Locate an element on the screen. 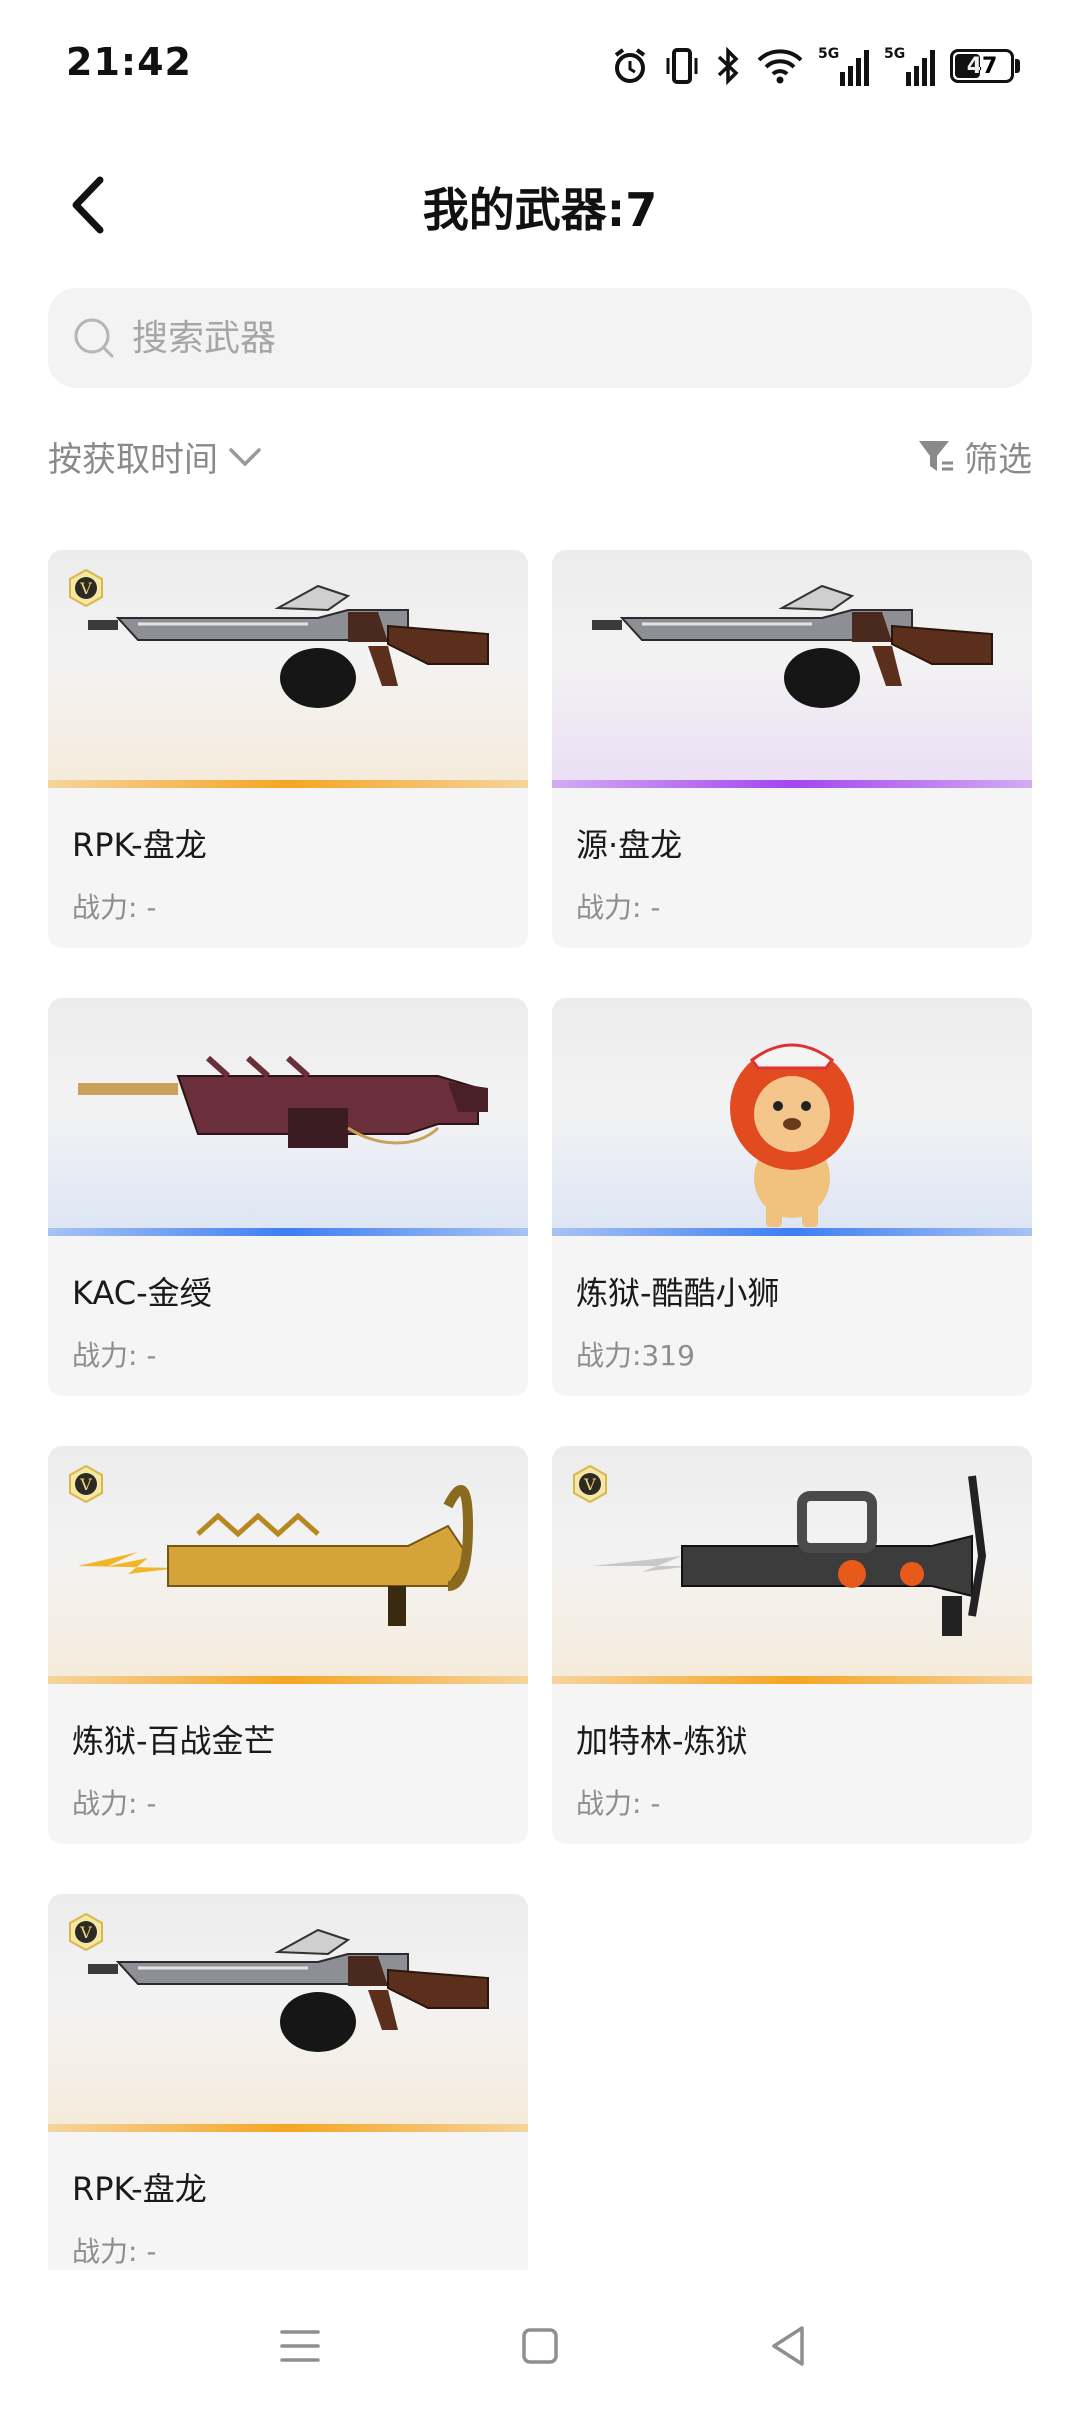  sort-dropdown: 按获取时间 is located at coordinates (155, 456).